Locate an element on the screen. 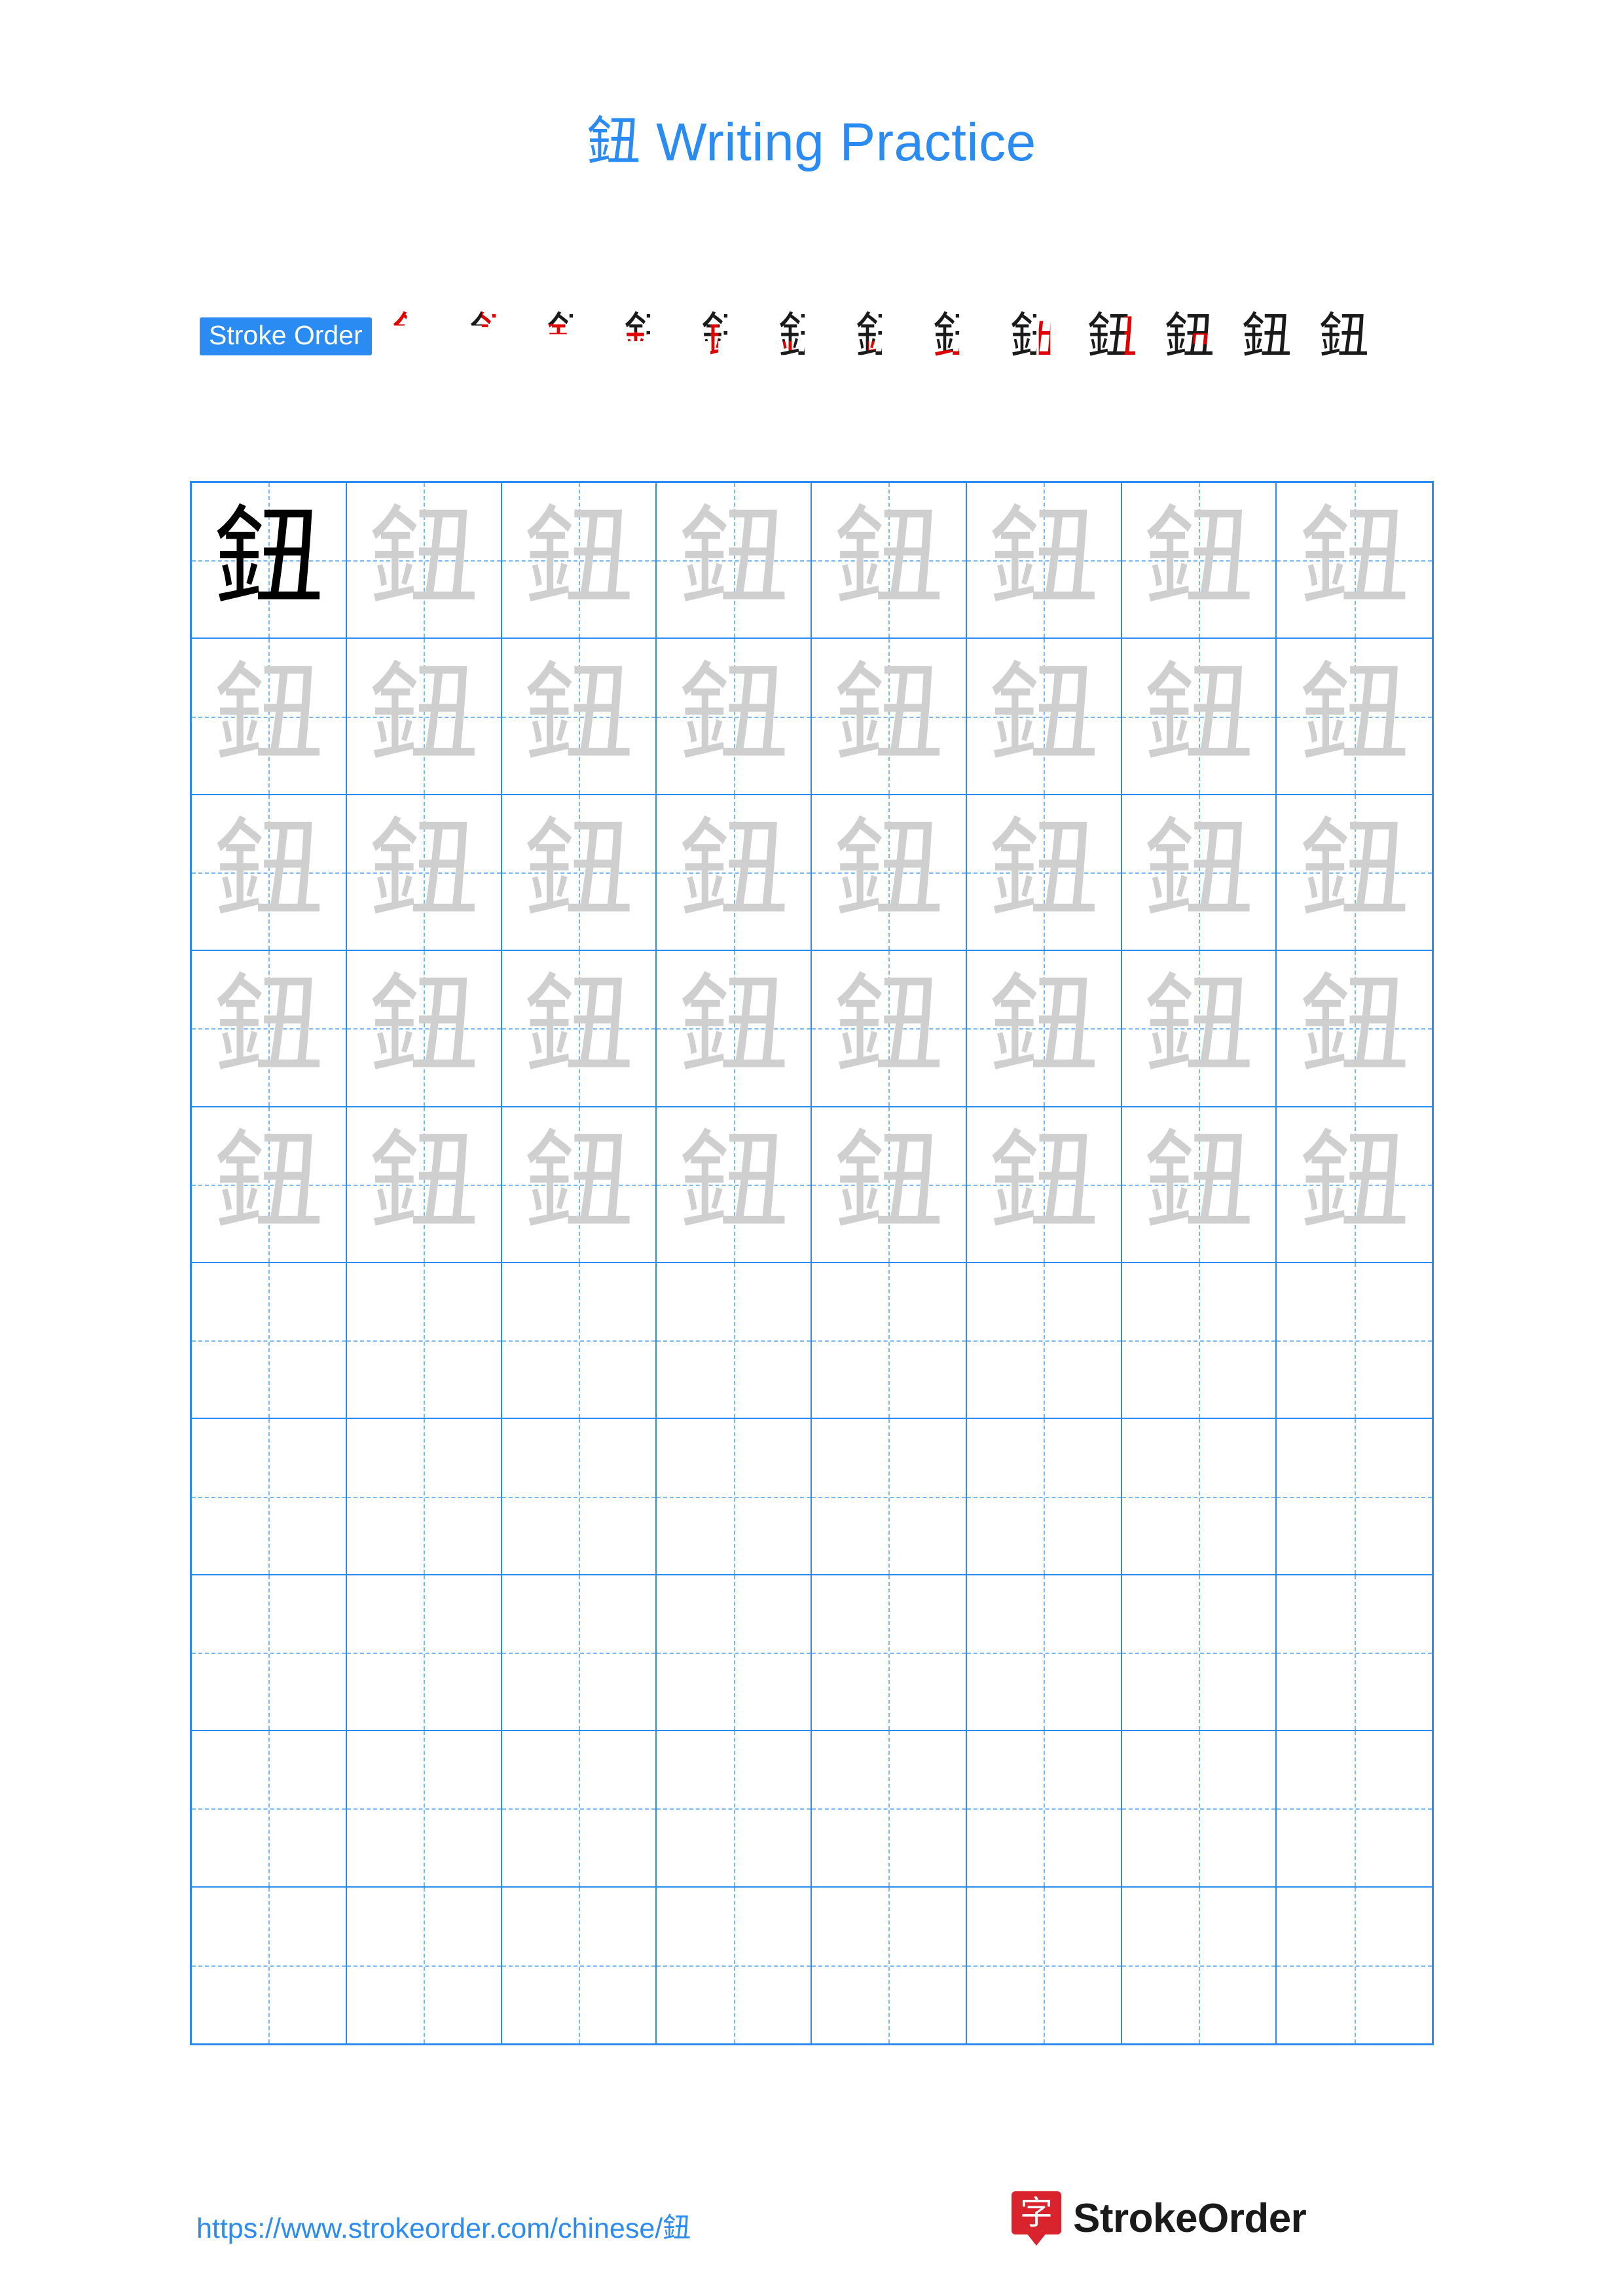 The width and height of the screenshot is (1623, 2296). footer-url: https://www.strokeorder.com/chinese/鈕 is located at coordinates (443, 2226).